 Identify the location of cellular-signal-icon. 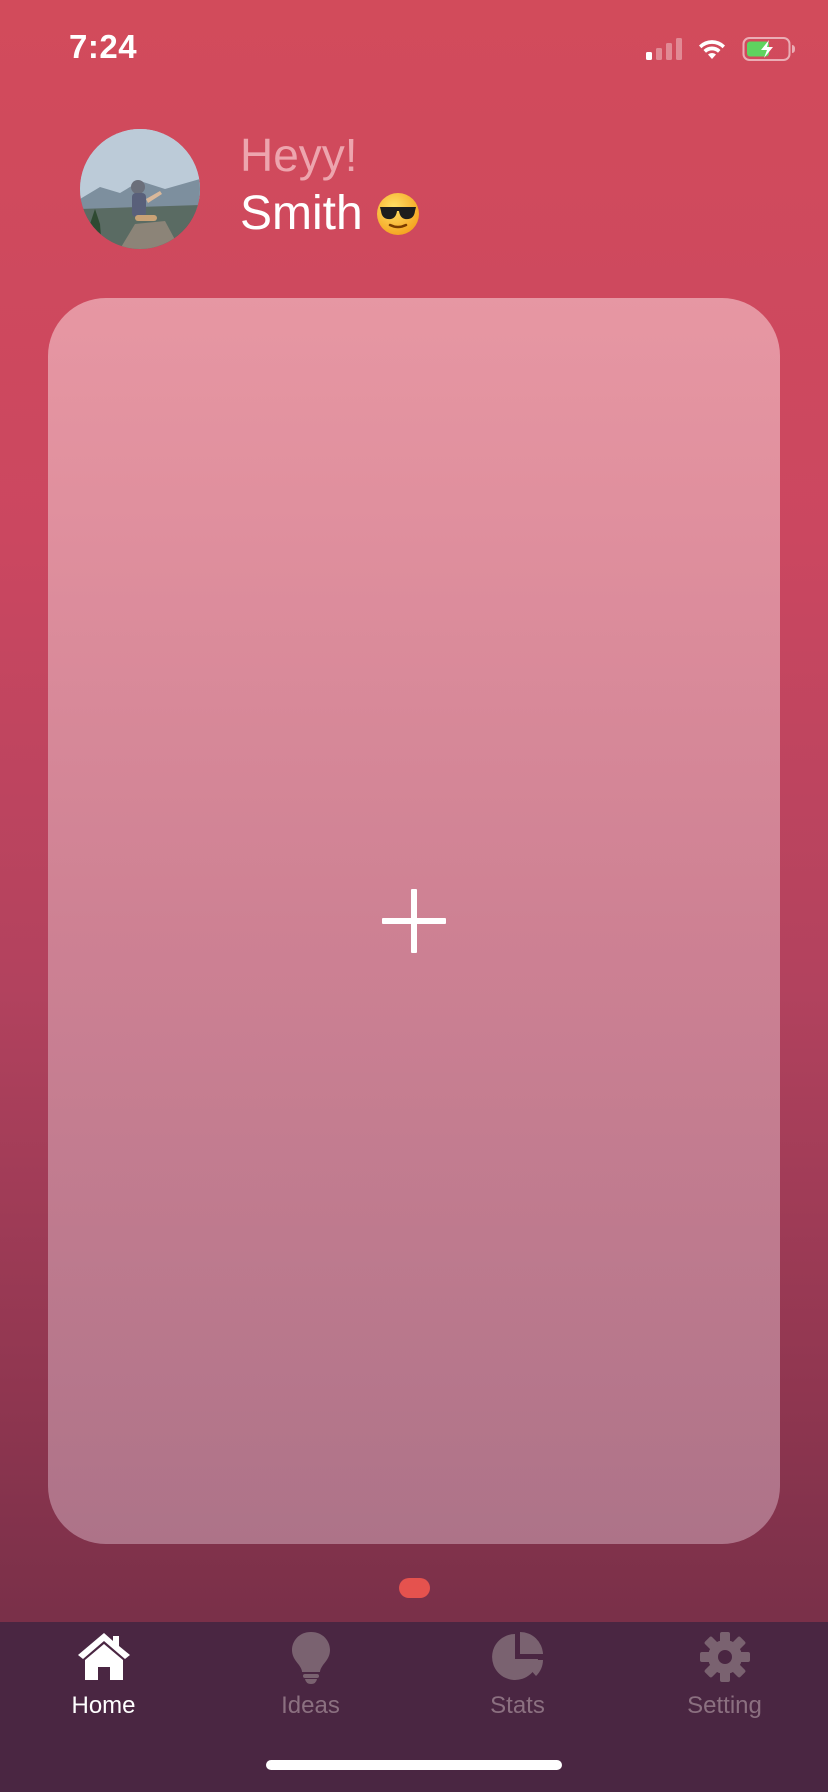
(664, 49).